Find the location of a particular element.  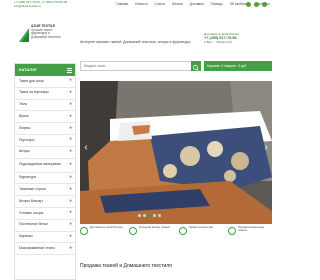

feature-text: Большой выбор тканей is located at coordinates (154, 227).